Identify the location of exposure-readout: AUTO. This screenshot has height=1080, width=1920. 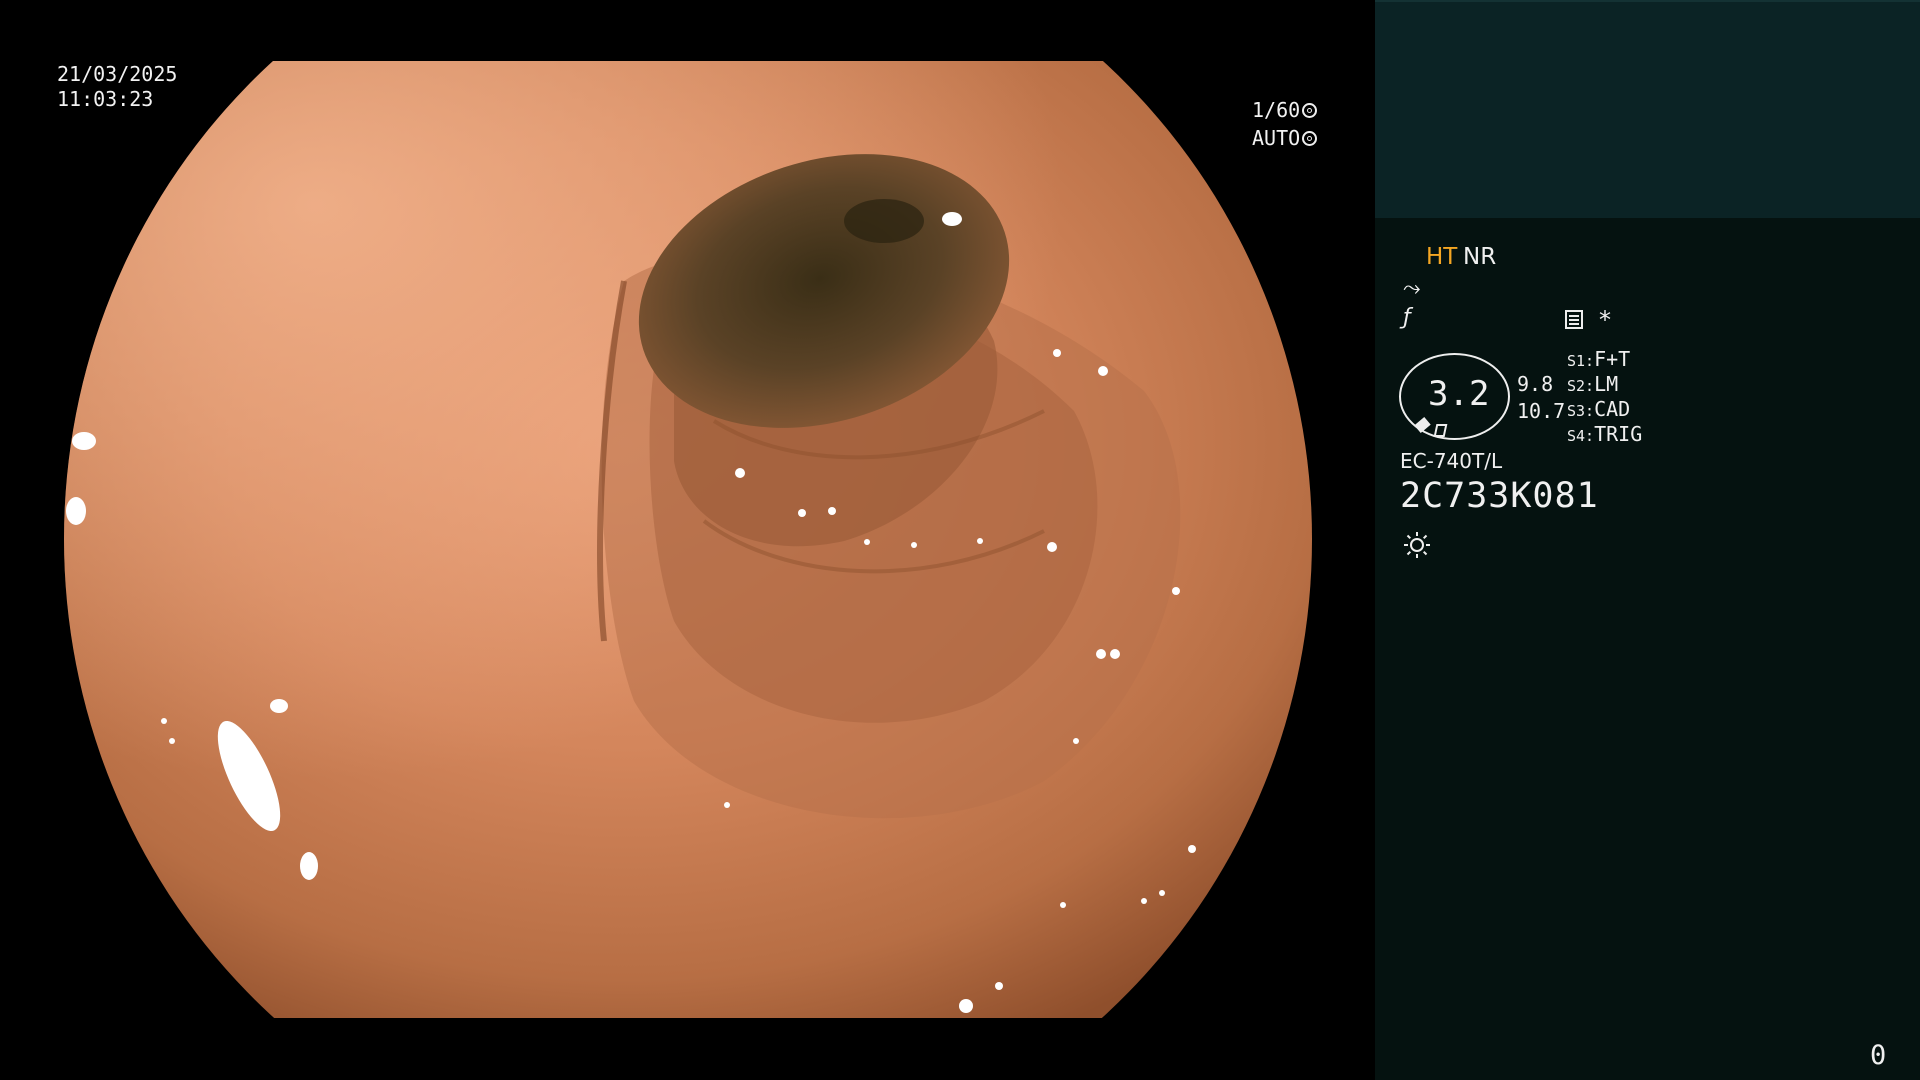
(1285, 138).